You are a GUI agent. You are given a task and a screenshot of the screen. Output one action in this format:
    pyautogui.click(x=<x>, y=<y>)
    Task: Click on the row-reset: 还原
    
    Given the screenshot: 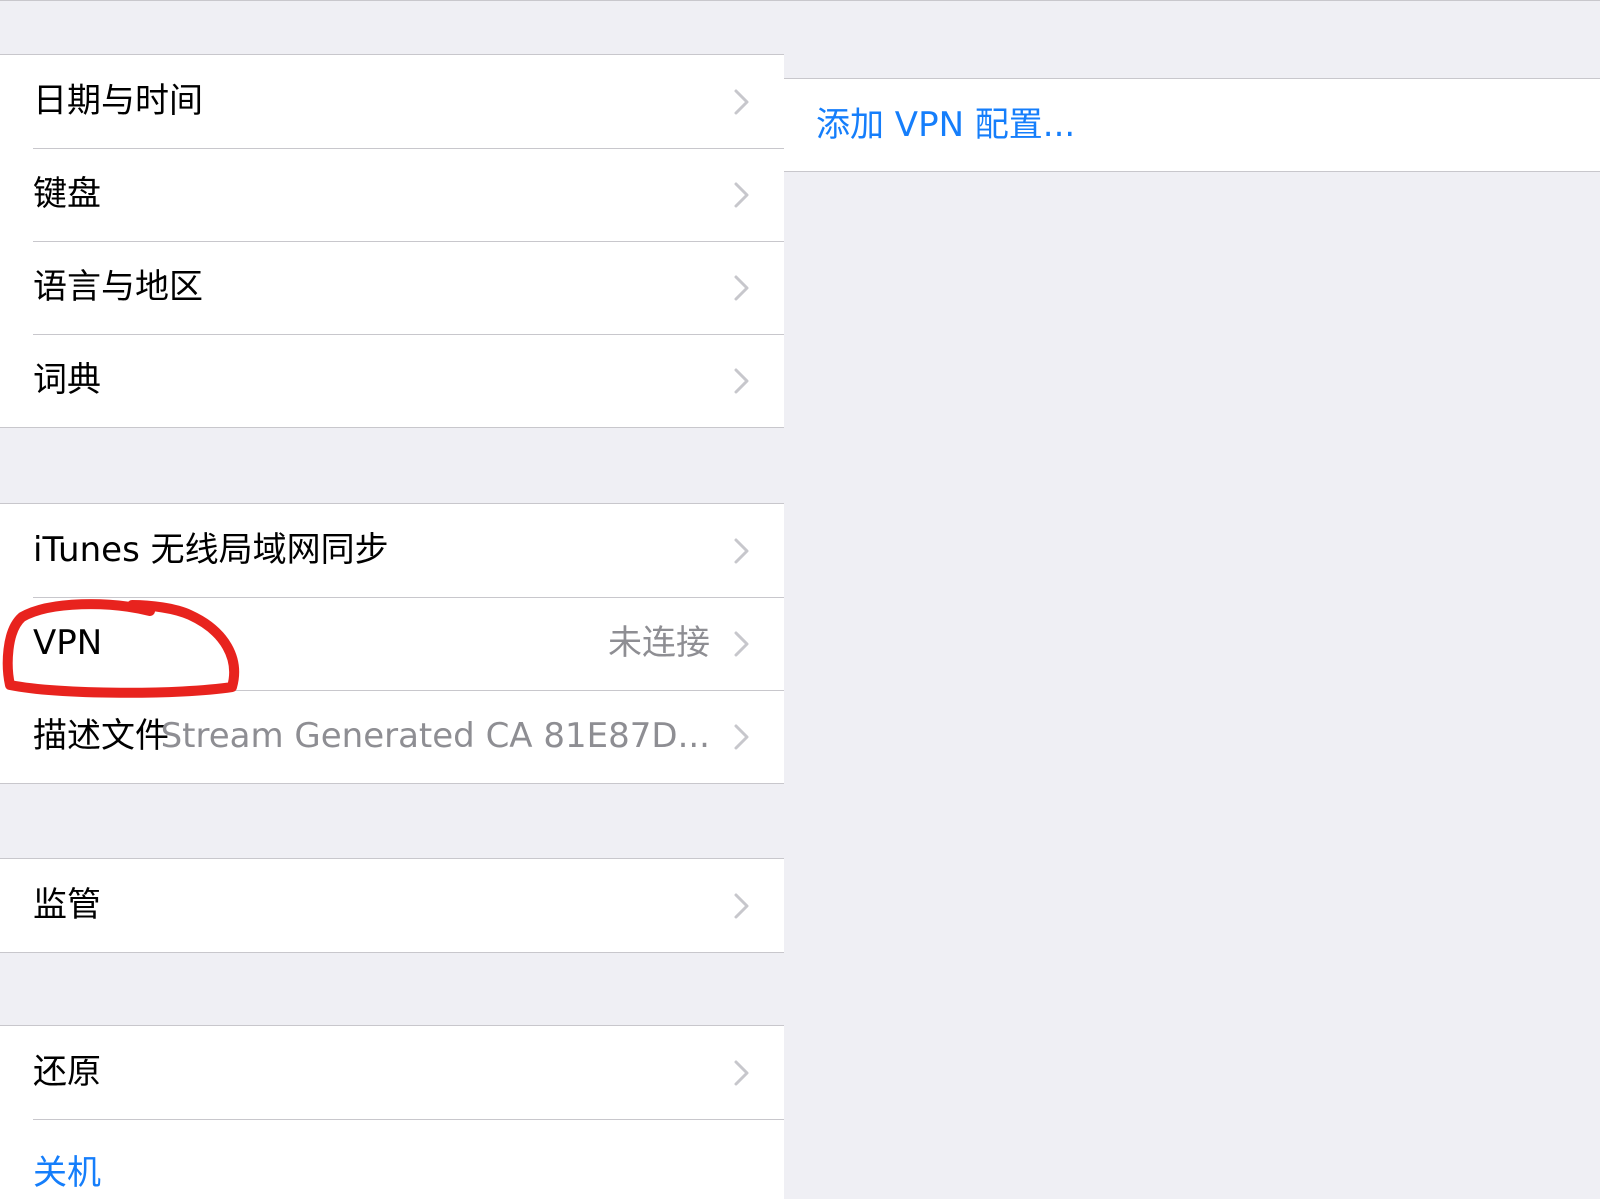 What is the action you would take?
    pyautogui.click(x=392, y=1072)
    